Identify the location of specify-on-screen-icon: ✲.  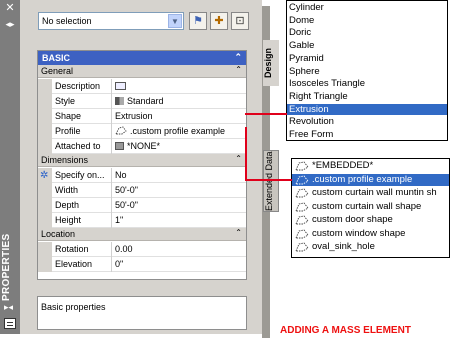
(44, 175).